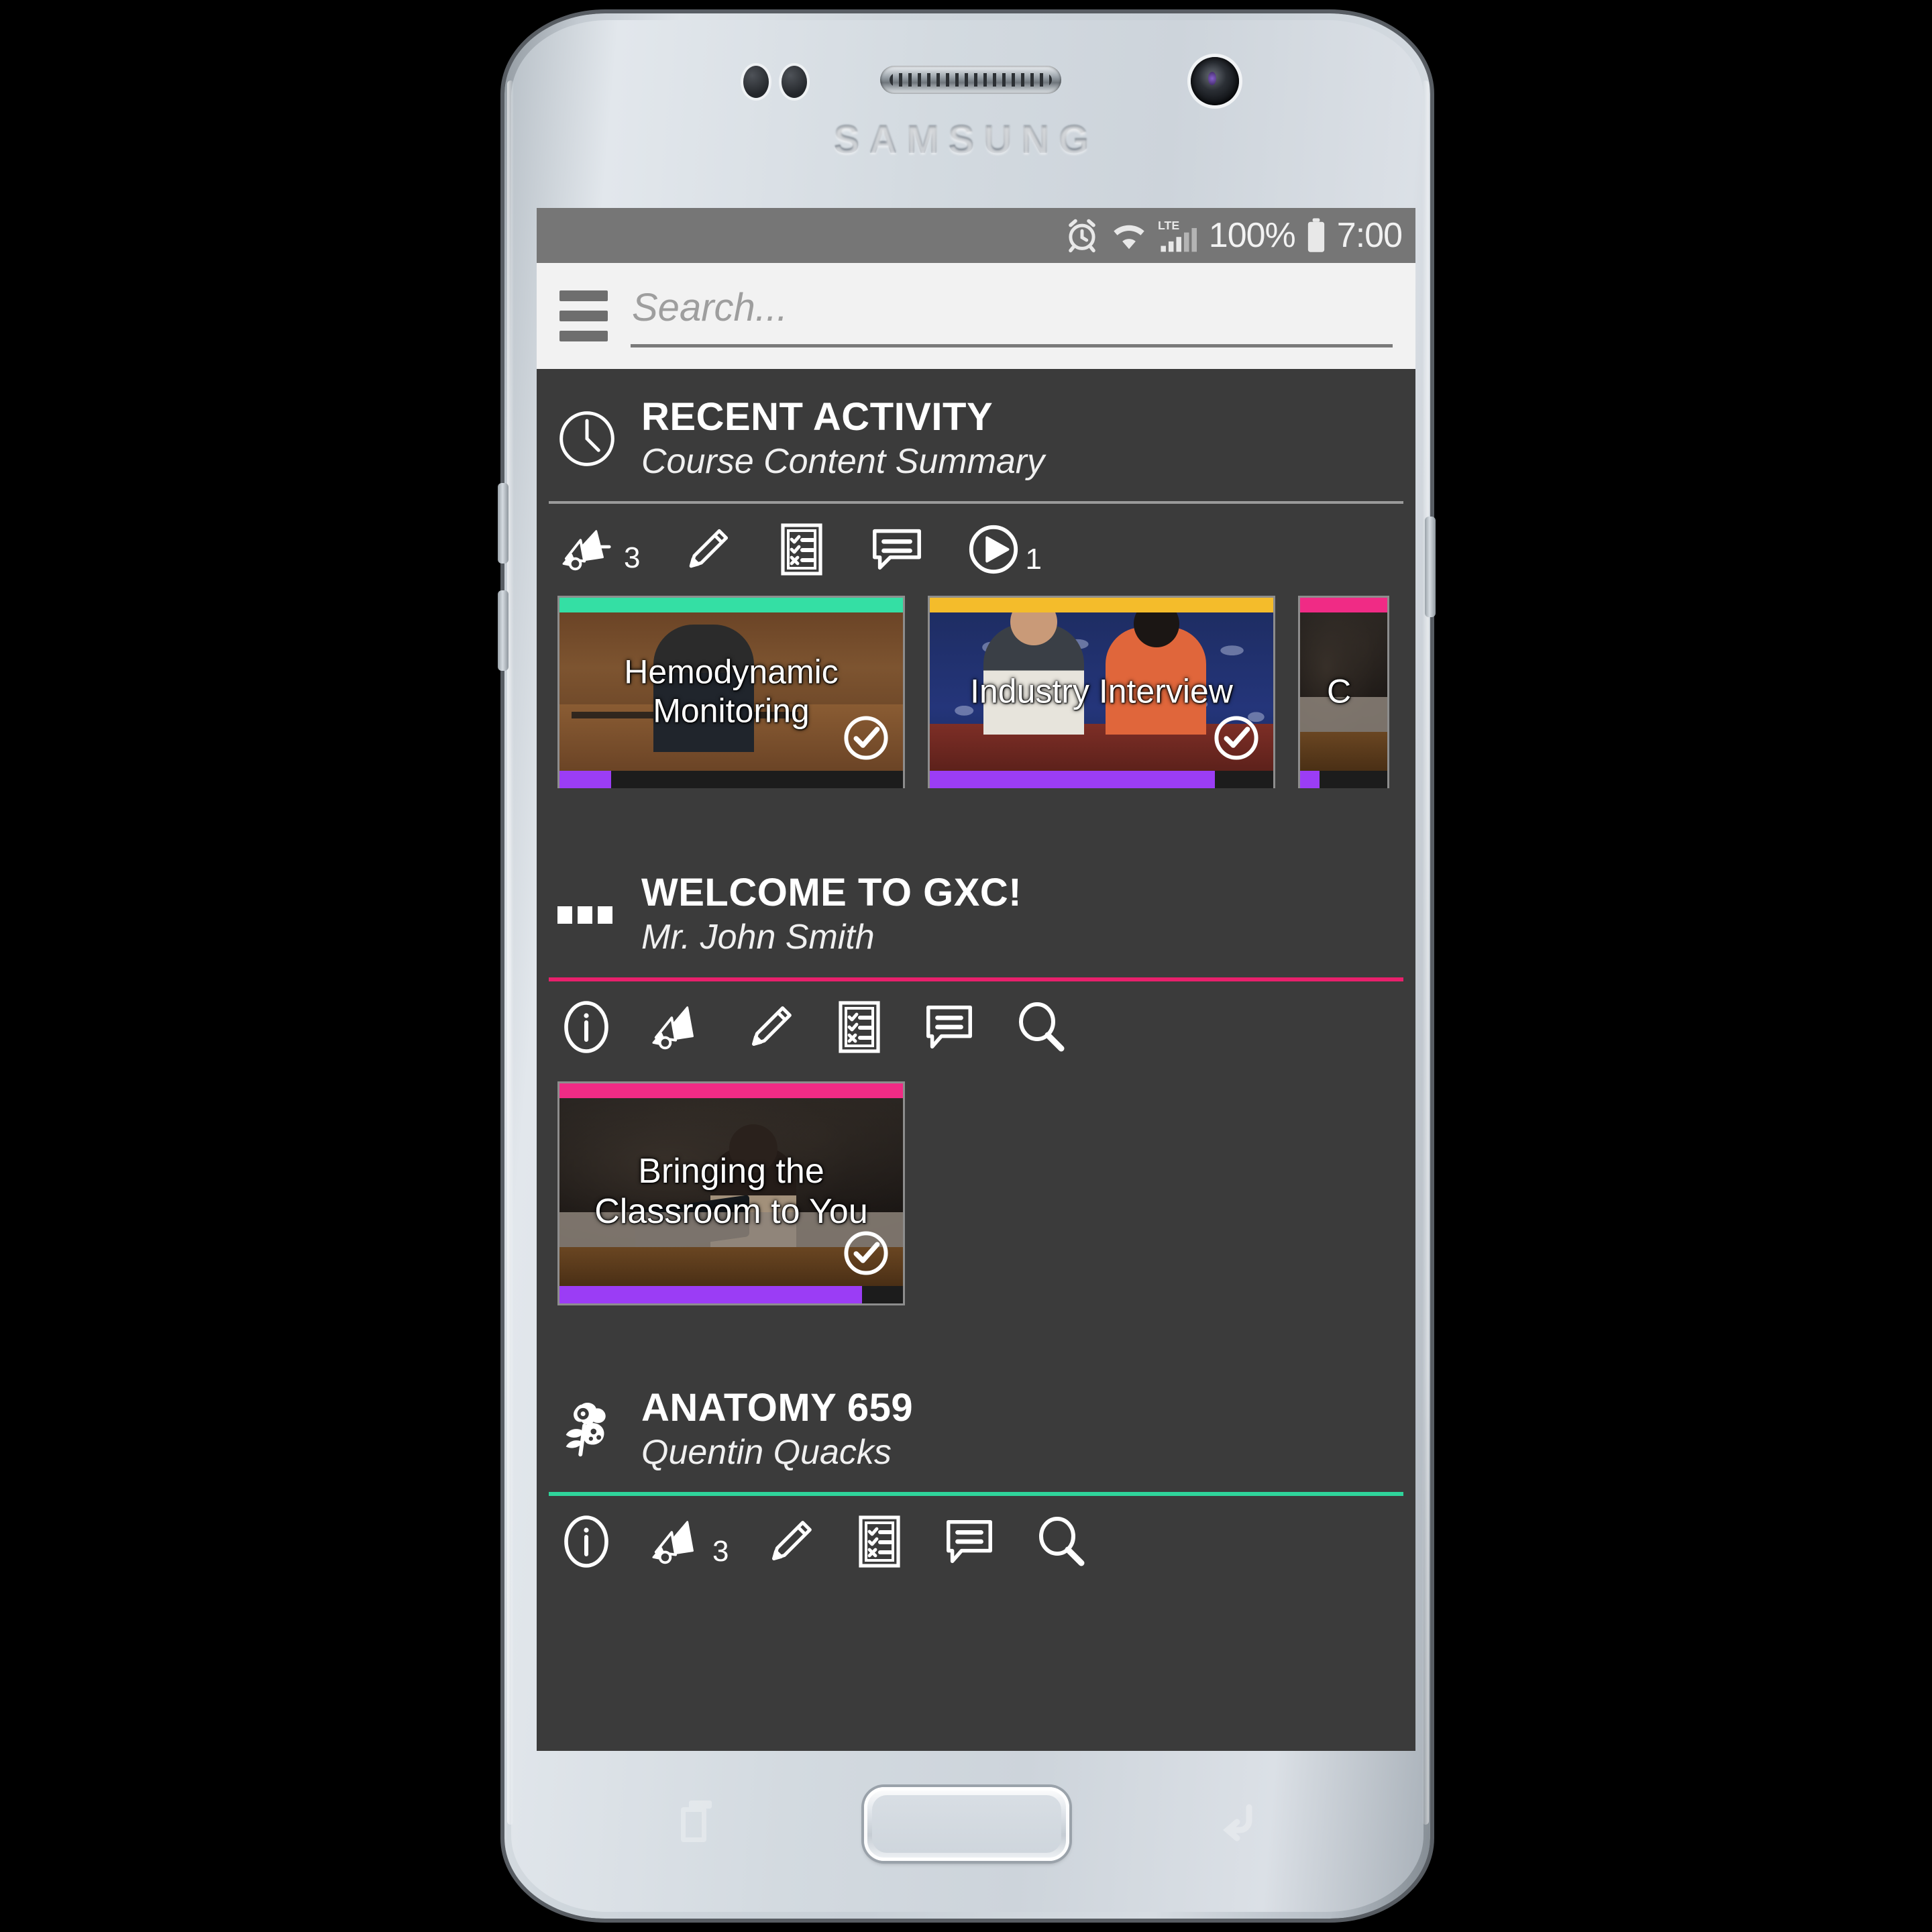  I want to click on earpiece-speaker, so click(970, 80).